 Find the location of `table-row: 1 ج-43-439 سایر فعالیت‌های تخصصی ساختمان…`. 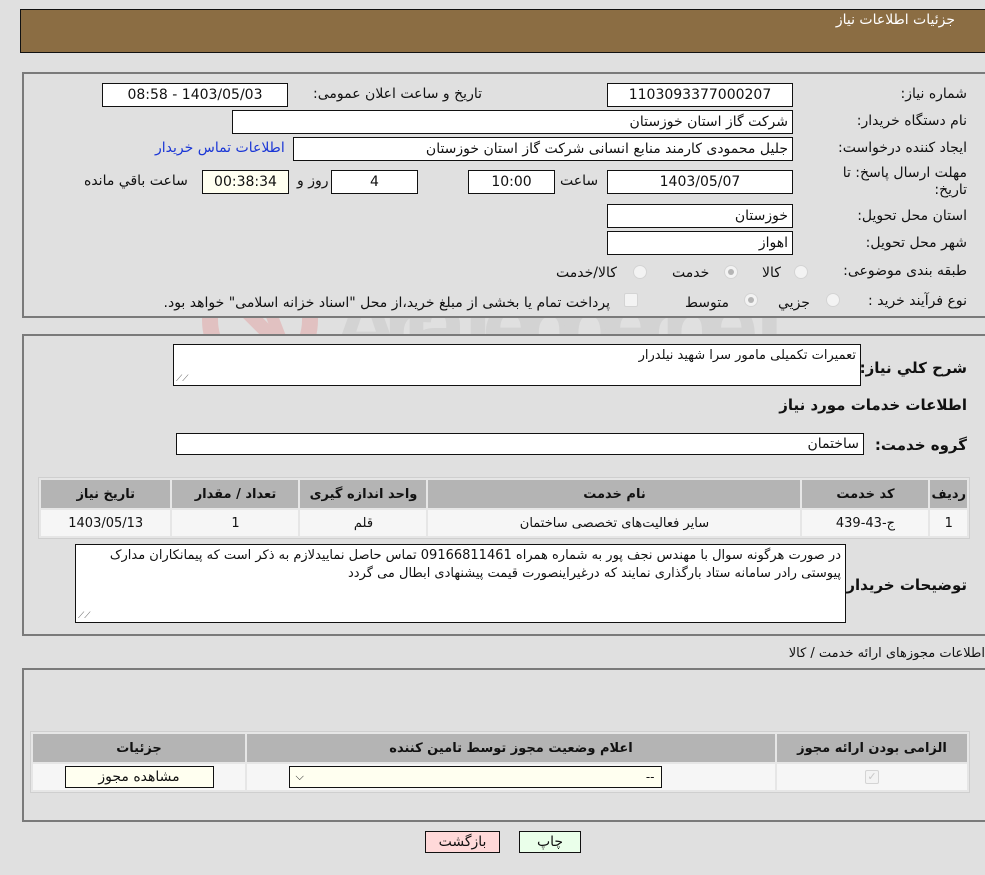

table-row: 1 ج-43-439 سایر فعالیت‌های تخصصی ساختمان… is located at coordinates (504, 523).